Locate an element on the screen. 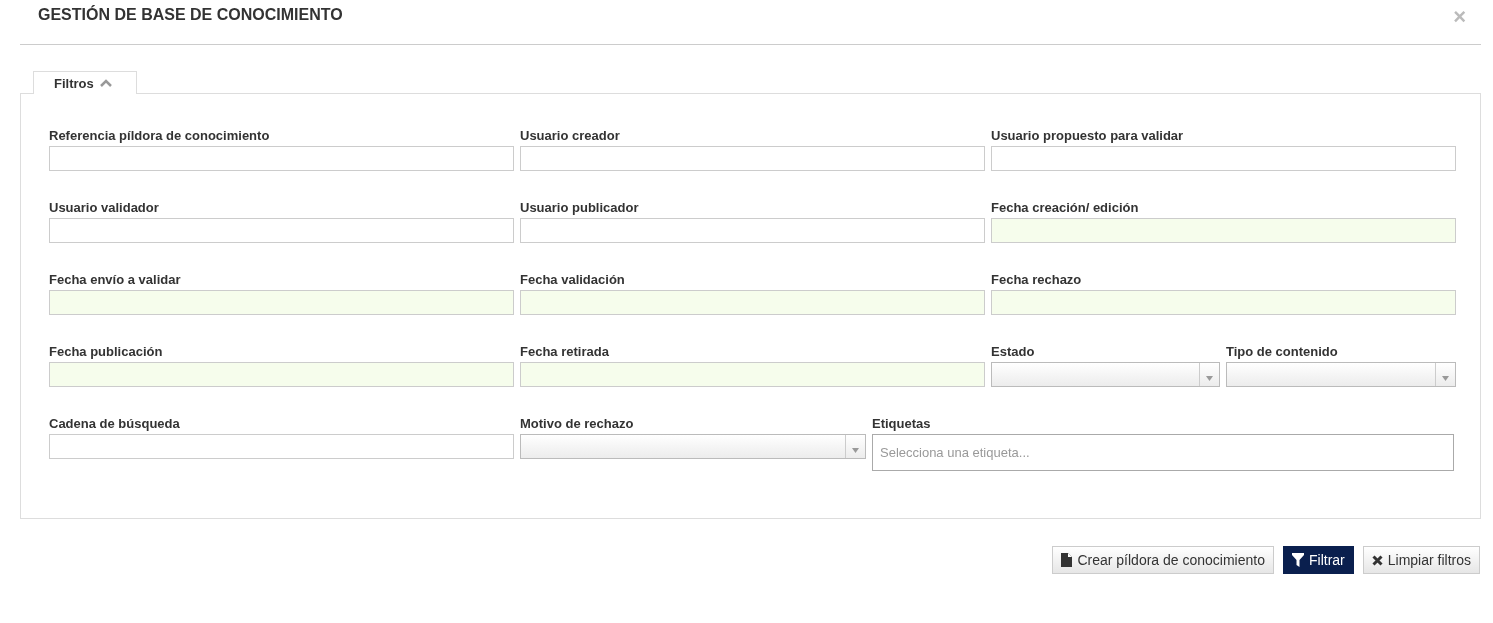  field-label: Fecha envío a validar is located at coordinates (115, 279).